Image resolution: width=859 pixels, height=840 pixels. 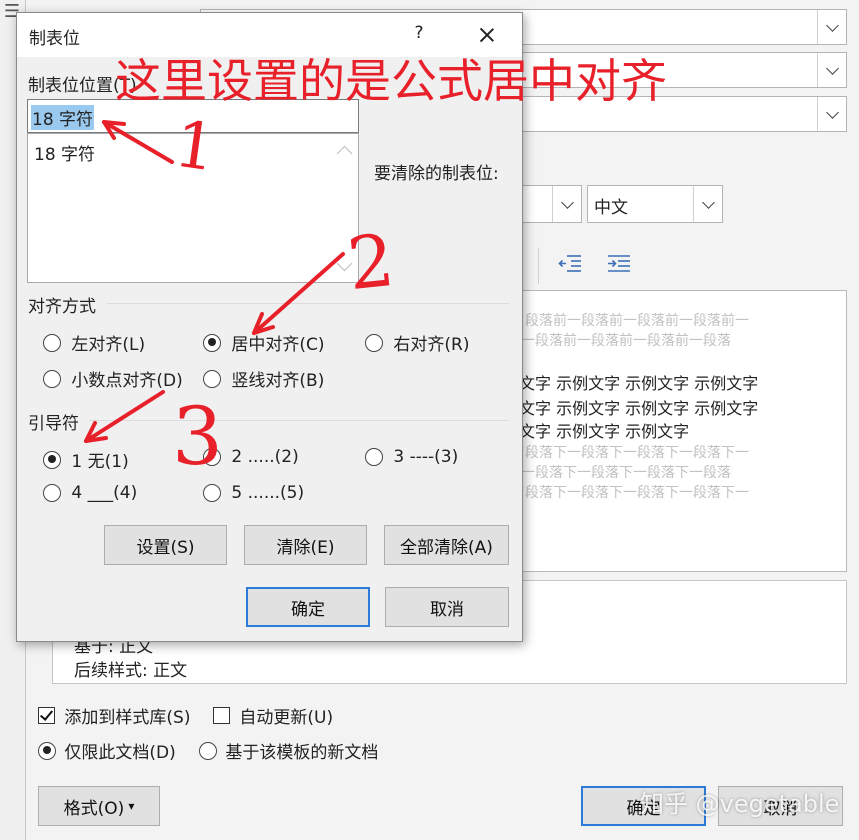 I want to click on watermark: 知乎 @vegetable, so click(x=740, y=804).